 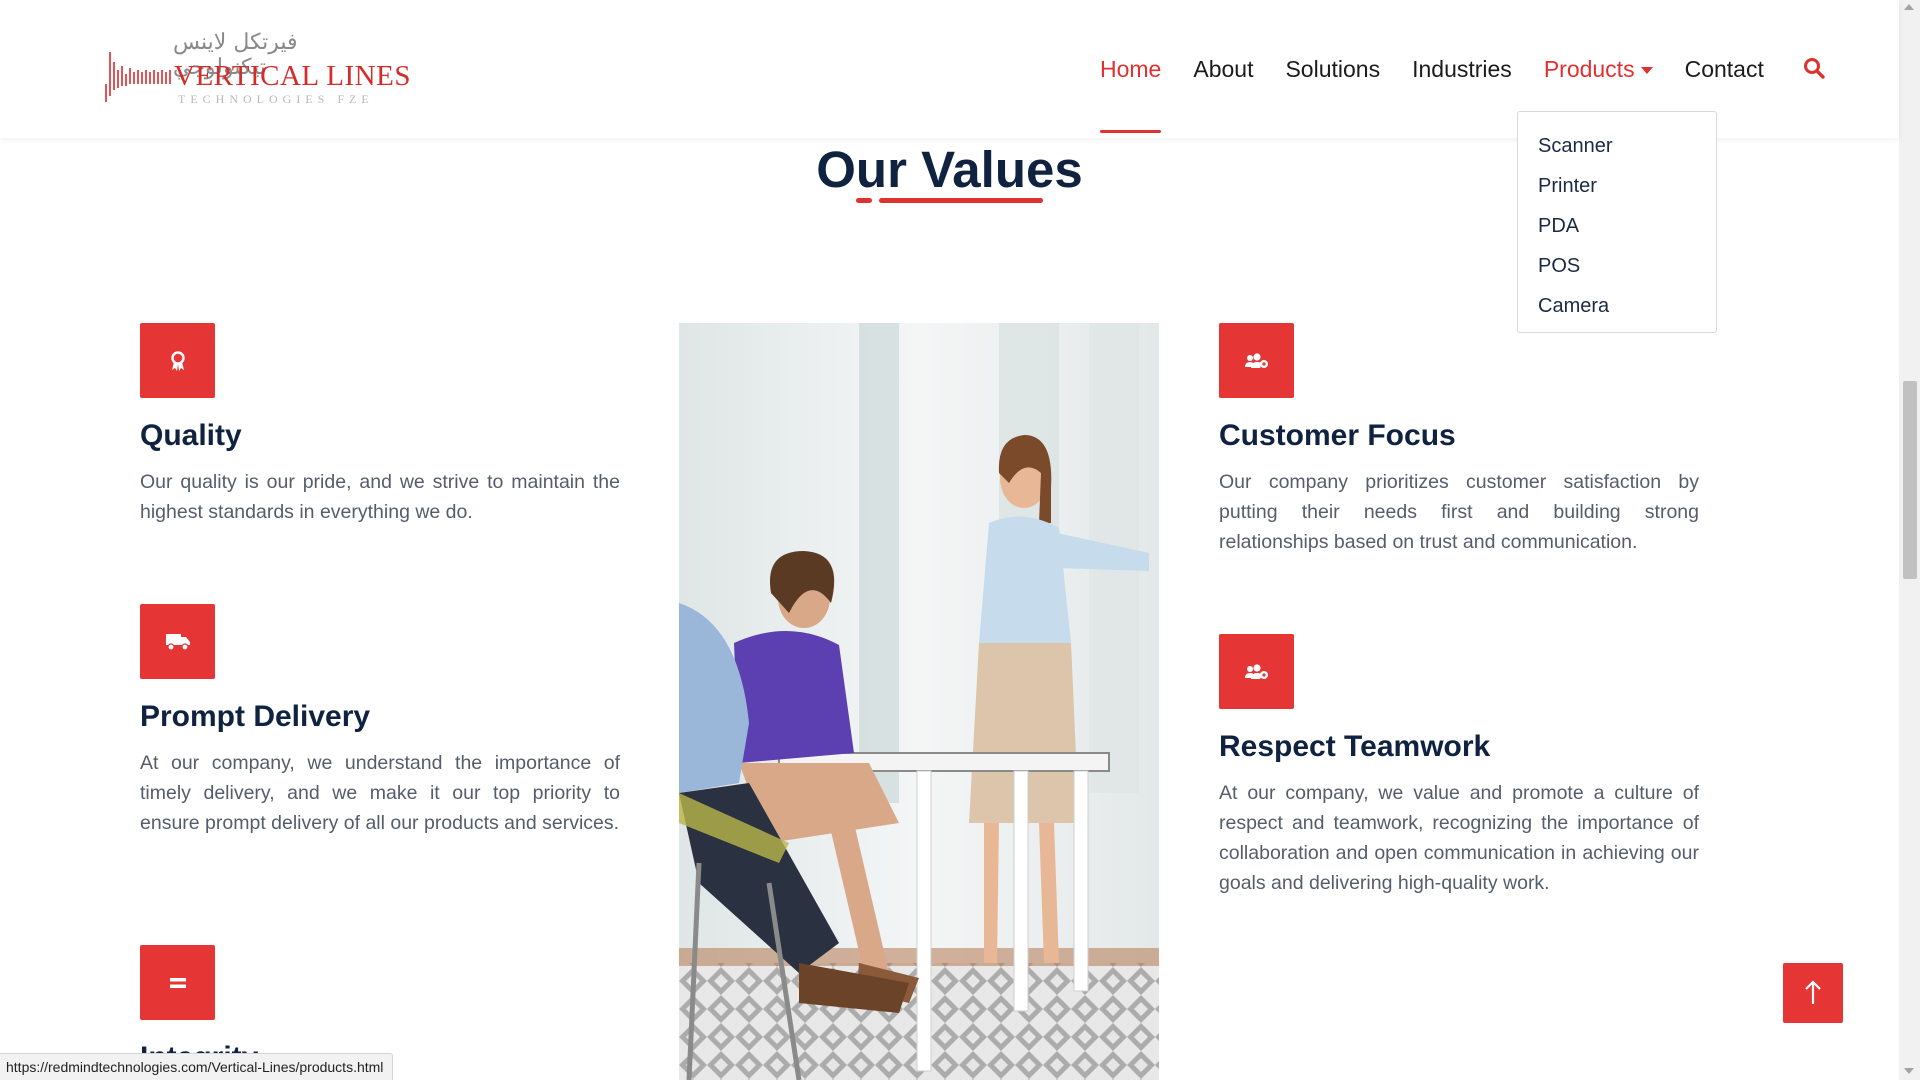 I want to click on dropdown-item-pda: PDA, so click(x=1617, y=226).